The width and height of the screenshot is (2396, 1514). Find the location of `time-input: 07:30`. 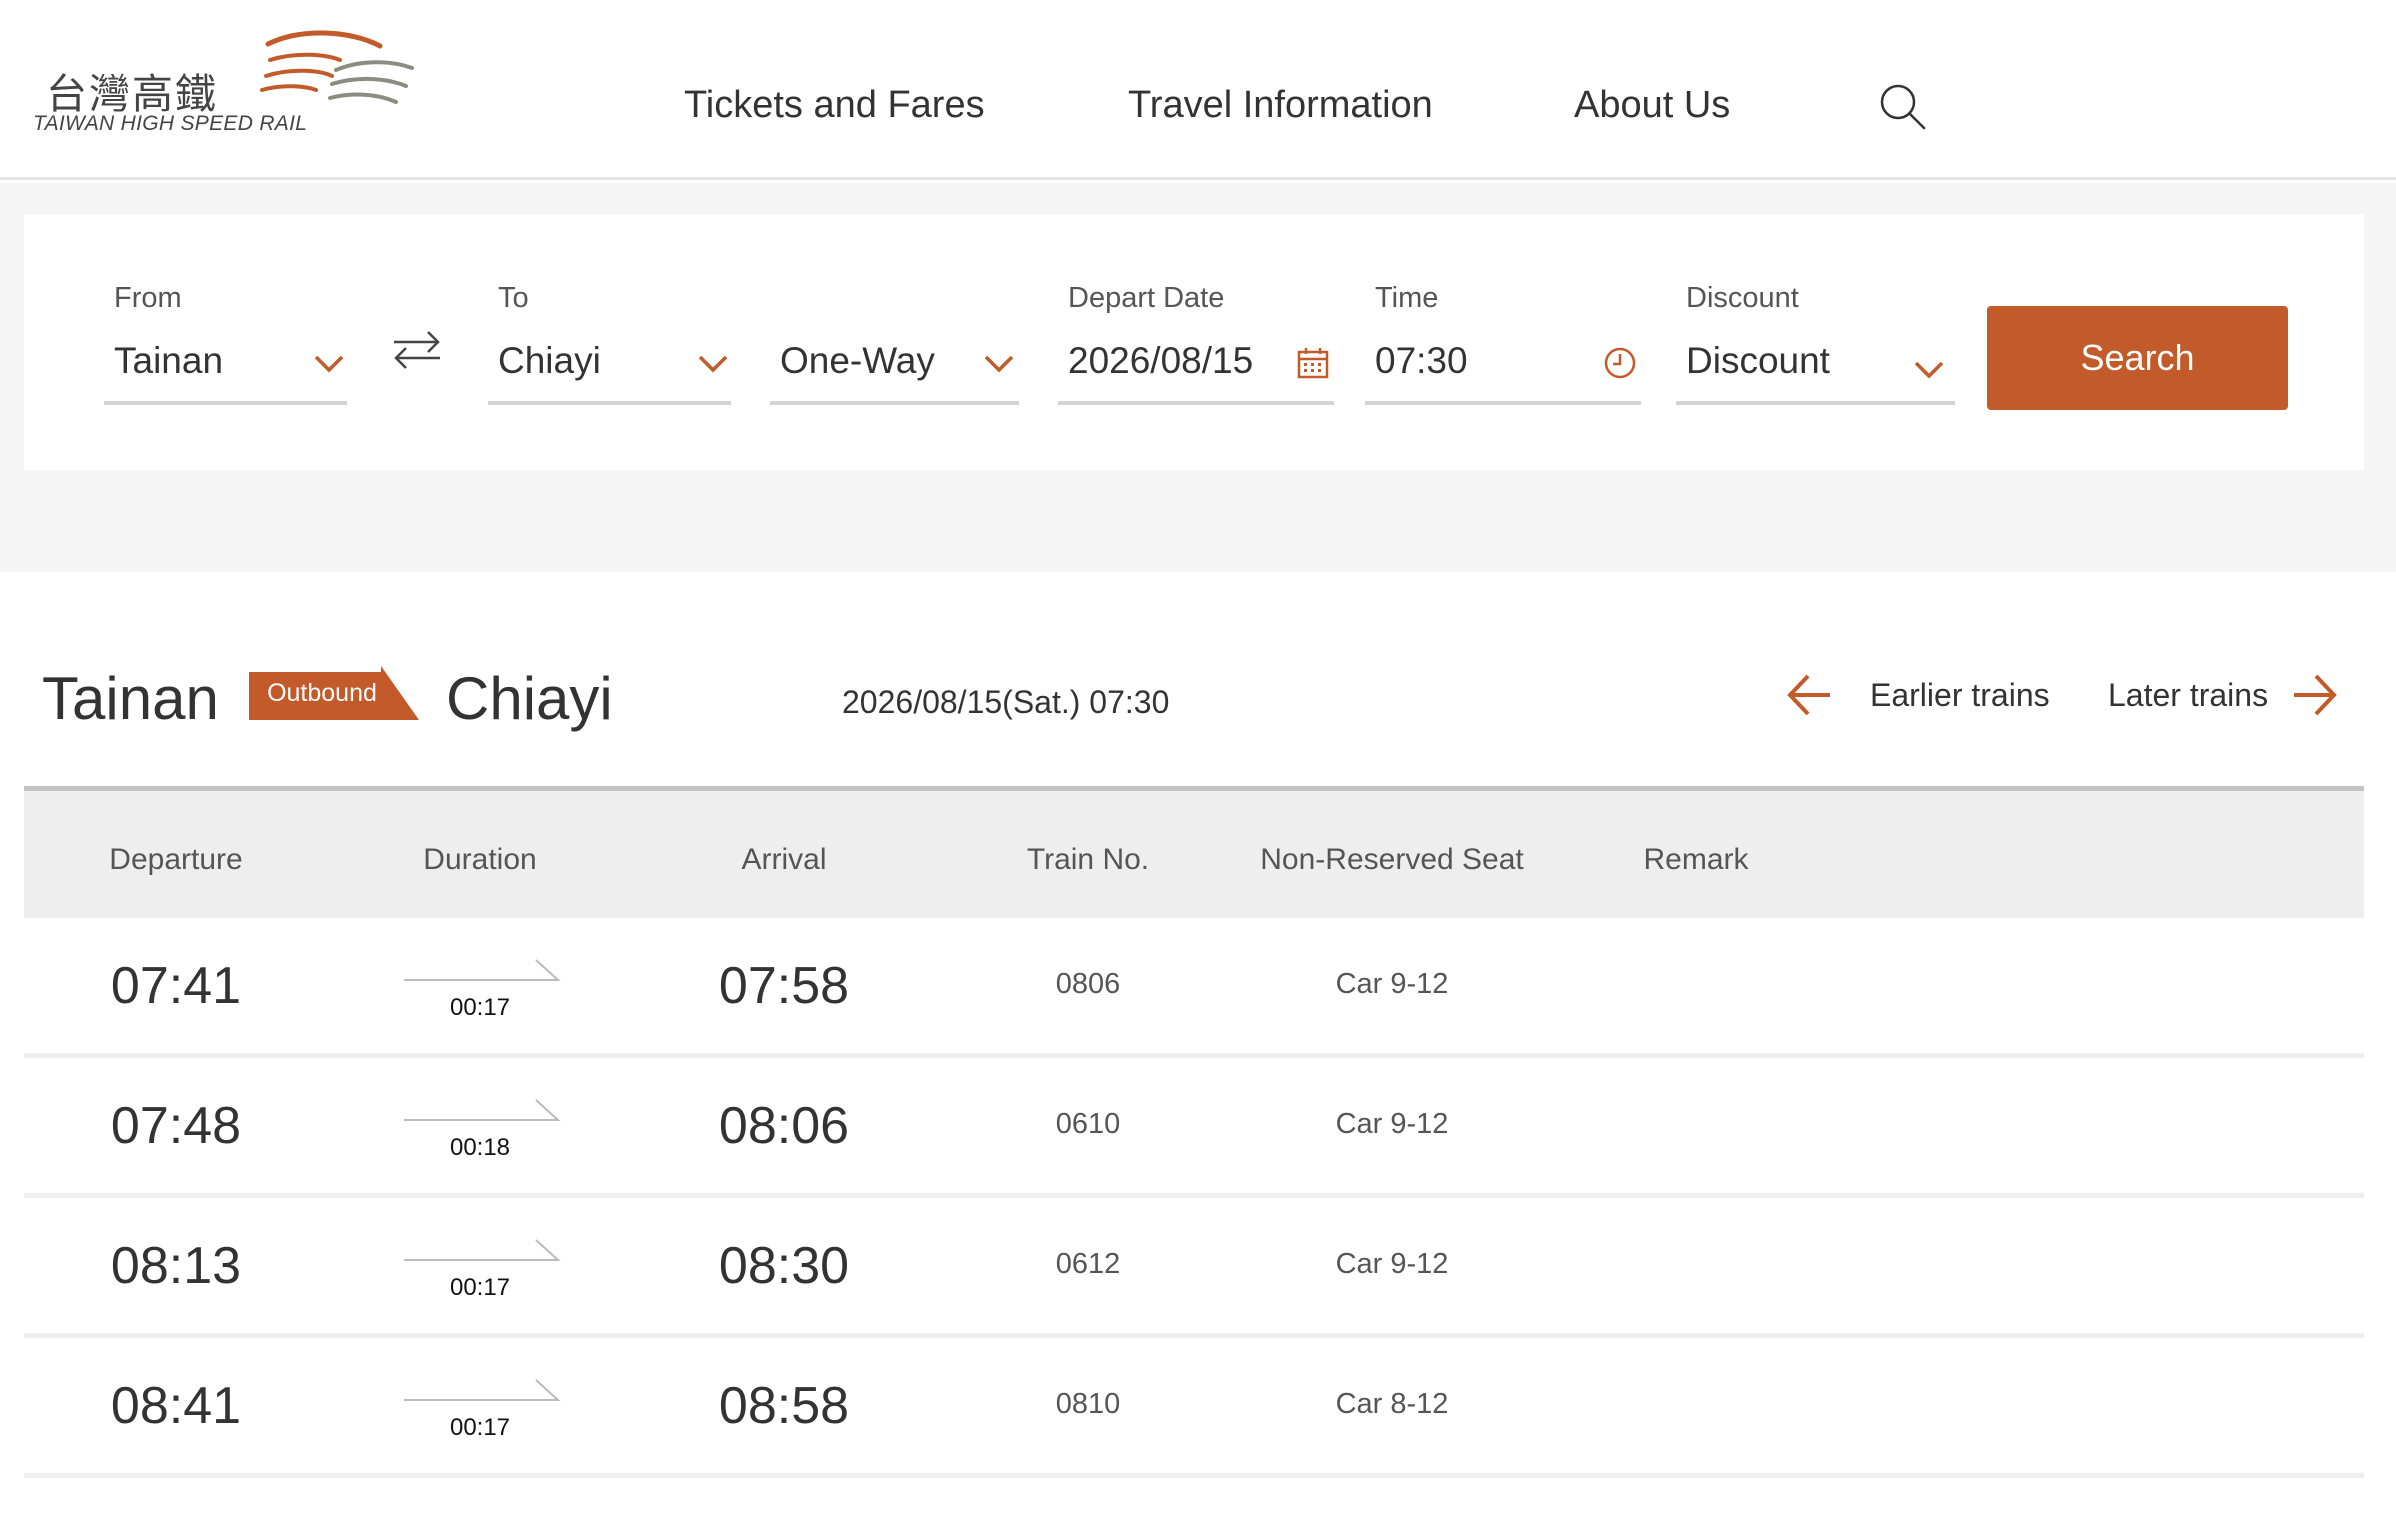

time-input: 07:30 is located at coordinates (1503, 367).